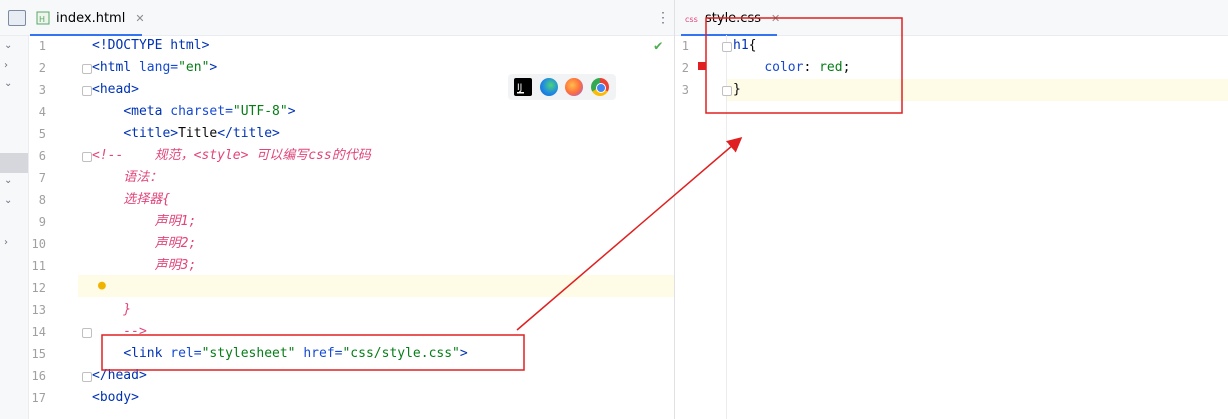 The height and width of the screenshot is (419, 1228). What do you see at coordinates (629, 234) in the screenshot?
I see `annotation-arrow` at bounding box center [629, 234].